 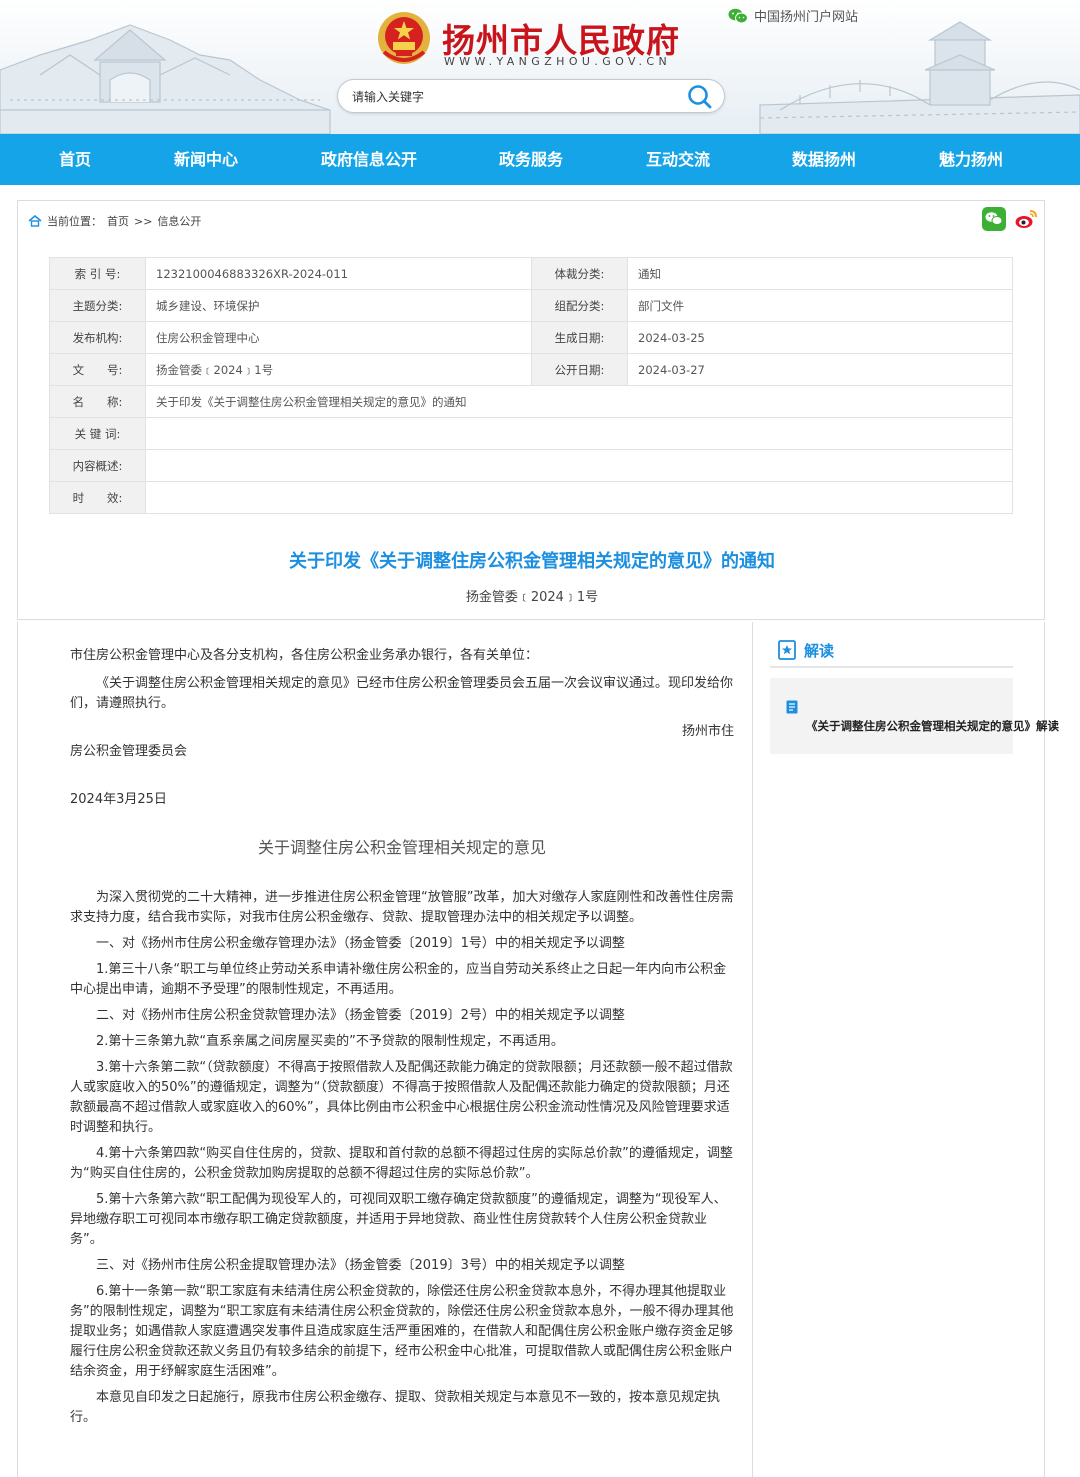 What do you see at coordinates (97, 305) in the screenshot?
I see `topic-label: 主题分类:` at bounding box center [97, 305].